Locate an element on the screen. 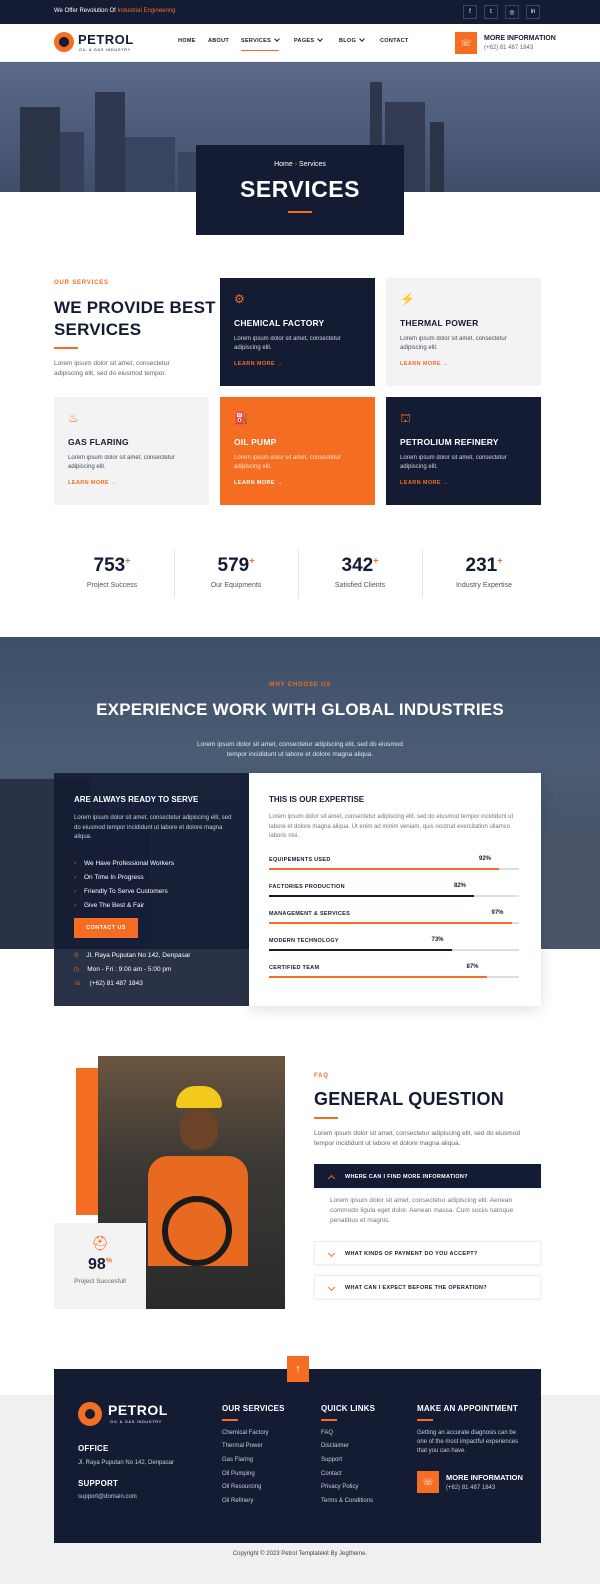 The height and width of the screenshot is (1584, 600). support-email: support@domain.com is located at coordinates (107, 1498).